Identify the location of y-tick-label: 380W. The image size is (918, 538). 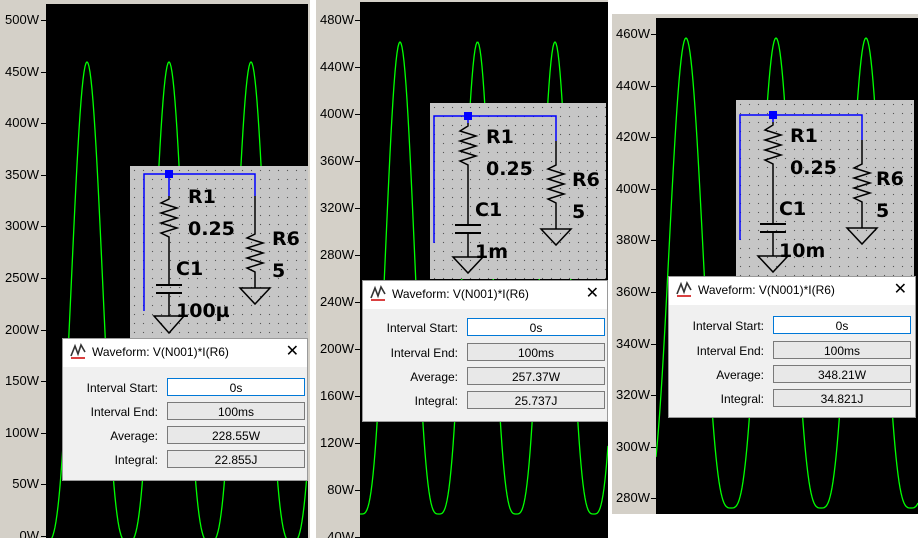
(633, 240).